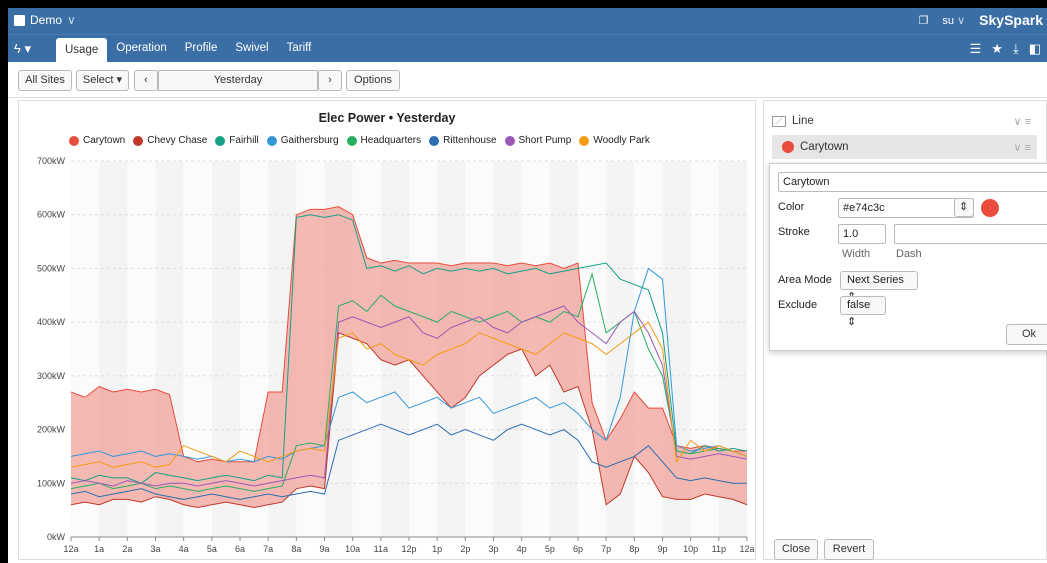 Image resolution: width=1047 pixels, height=563 pixels. I want to click on color-label: Color, so click(791, 207).